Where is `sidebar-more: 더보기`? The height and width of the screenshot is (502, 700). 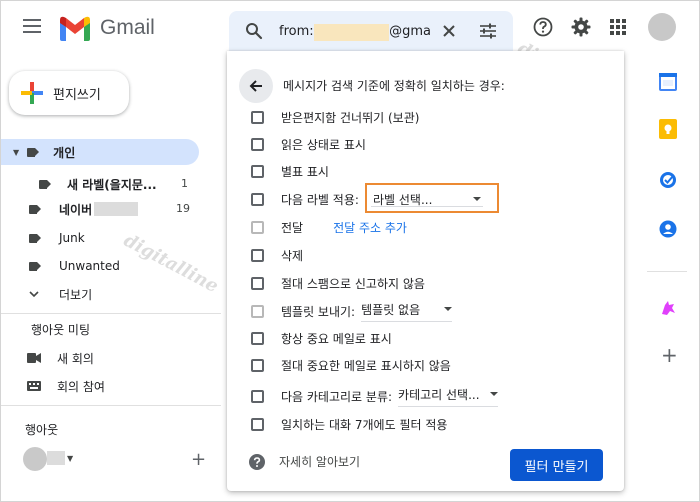 sidebar-more: 더보기 is located at coordinates (46, 294).